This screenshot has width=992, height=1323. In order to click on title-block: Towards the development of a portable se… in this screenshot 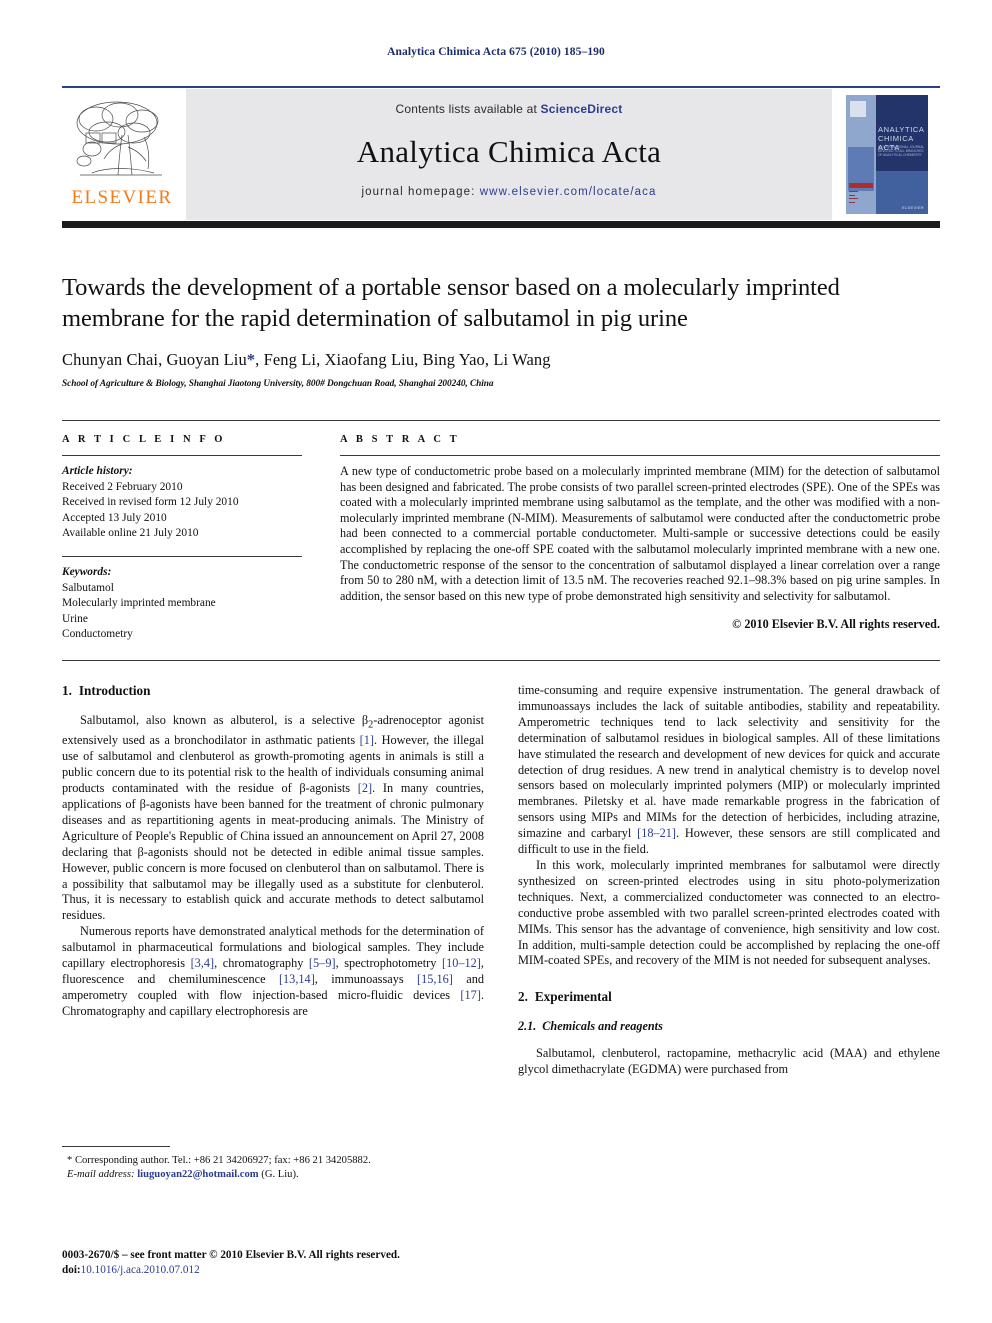, I will do `click(501, 330)`.